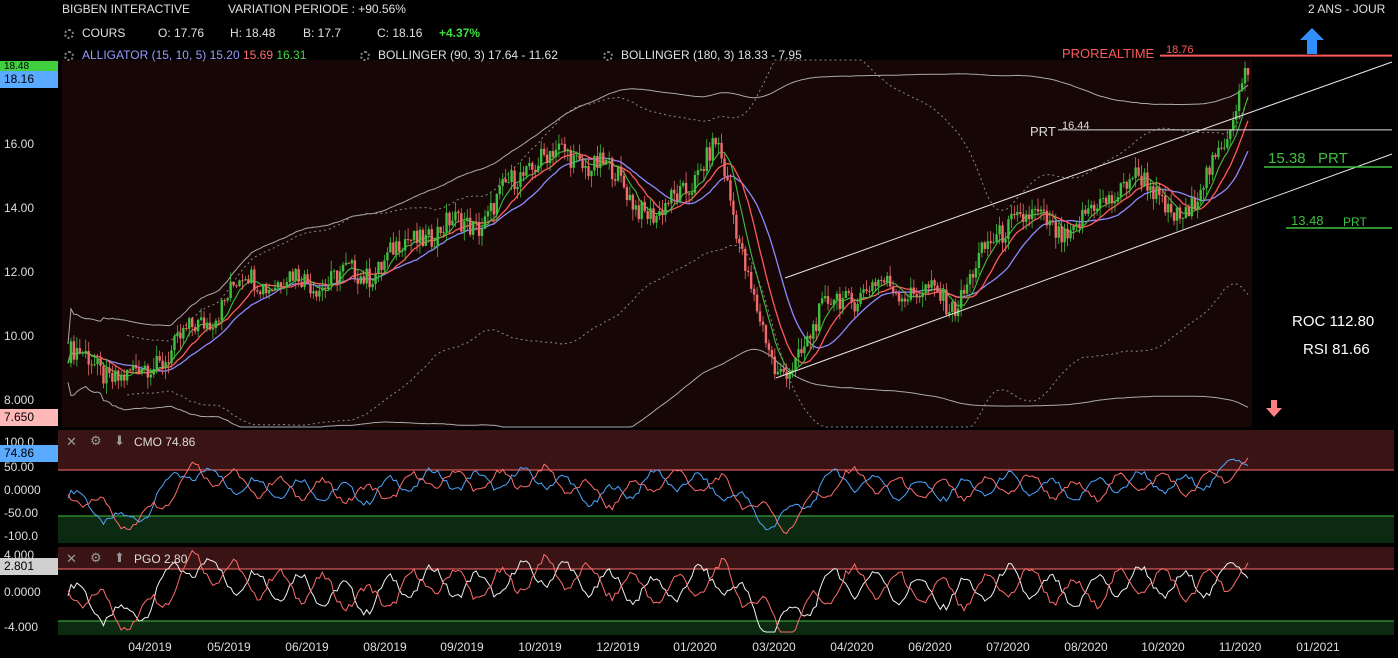 The height and width of the screenshot is (658, 1398). Describe the element at coordinates (1318, 647) in the screenshot. I see `x-tick: 01/2021` at that location.